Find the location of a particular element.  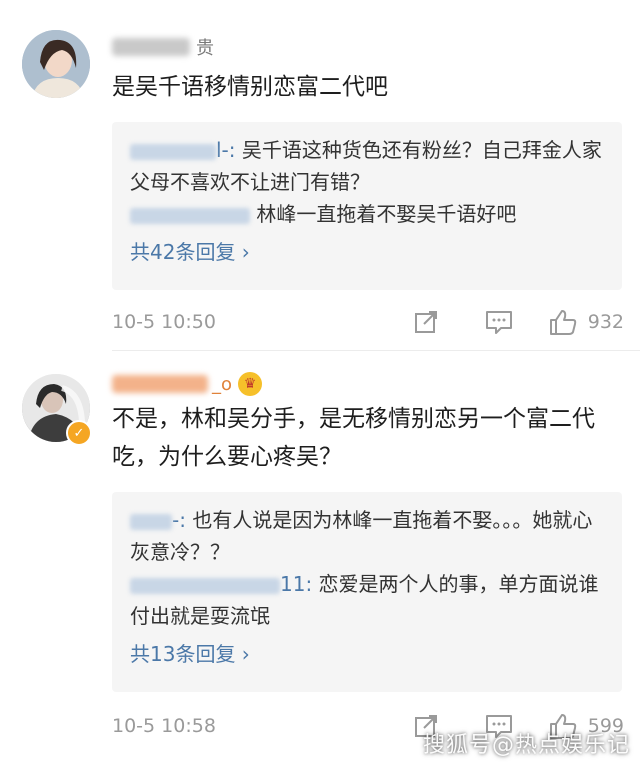

reply-author: l-: is located at coordinates (226, 150).